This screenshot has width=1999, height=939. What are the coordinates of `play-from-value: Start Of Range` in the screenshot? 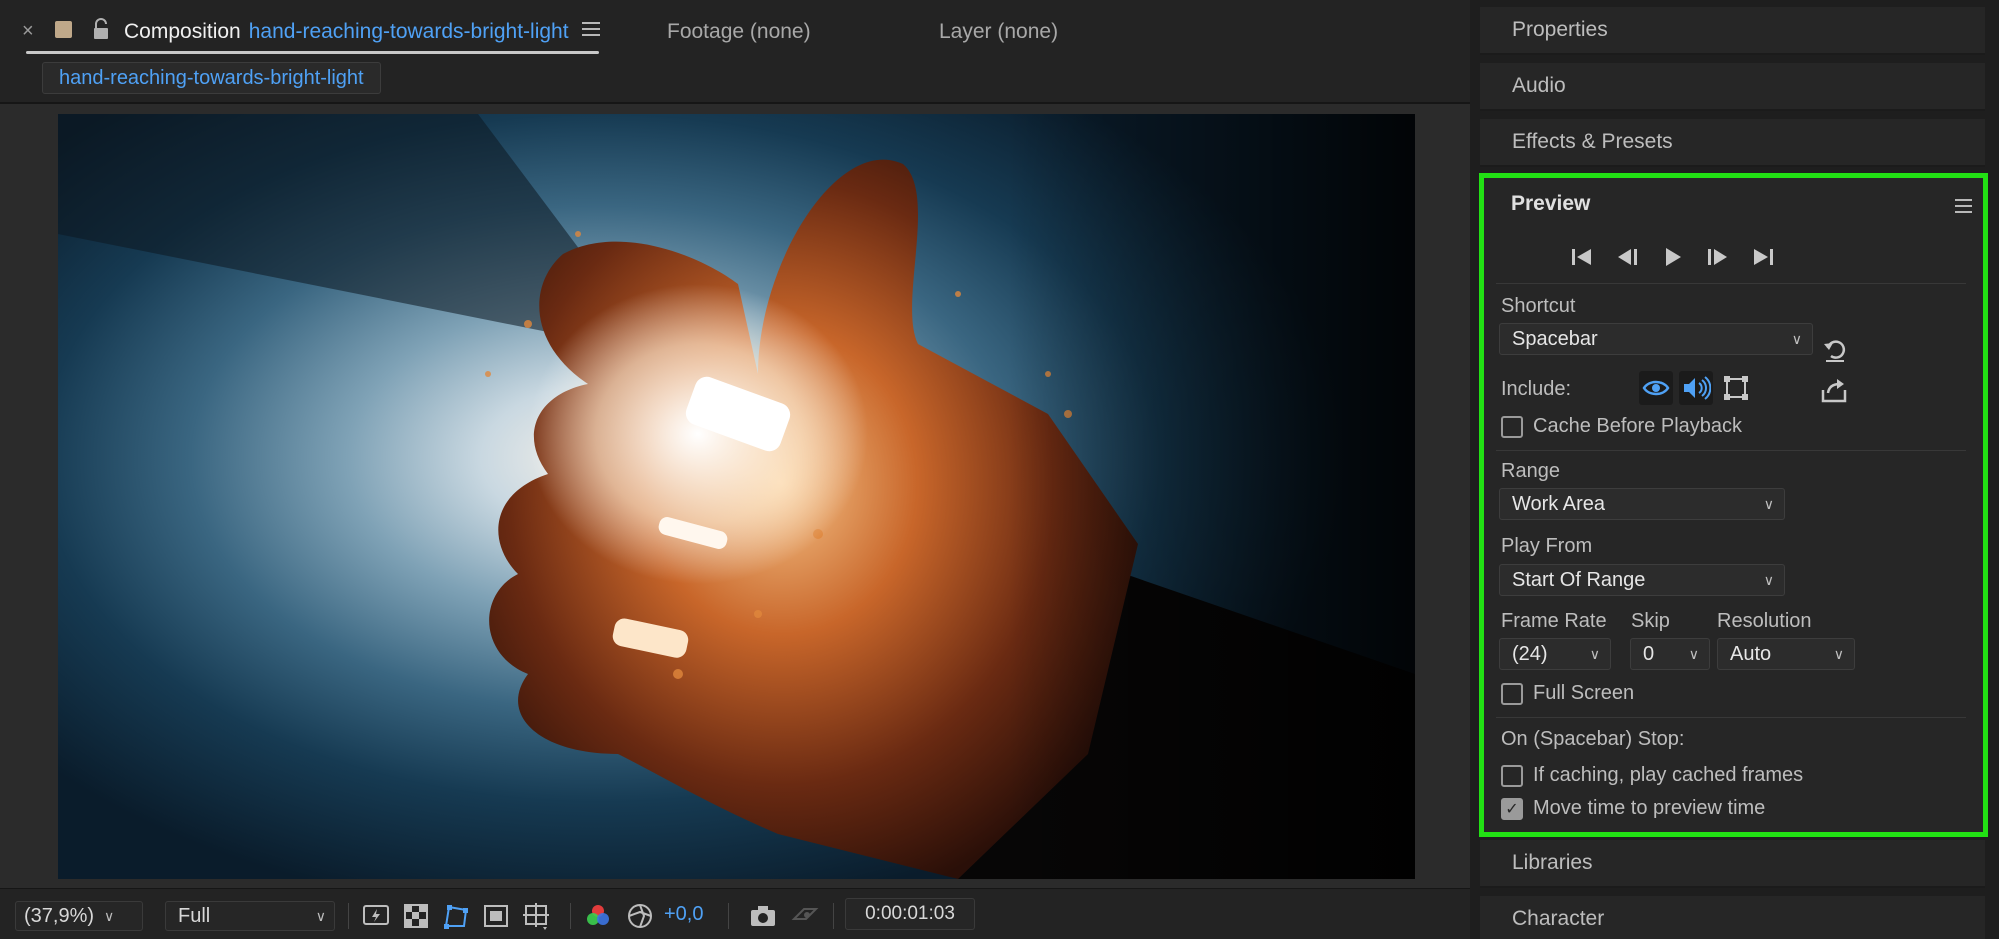 It's located at (1579, 579).